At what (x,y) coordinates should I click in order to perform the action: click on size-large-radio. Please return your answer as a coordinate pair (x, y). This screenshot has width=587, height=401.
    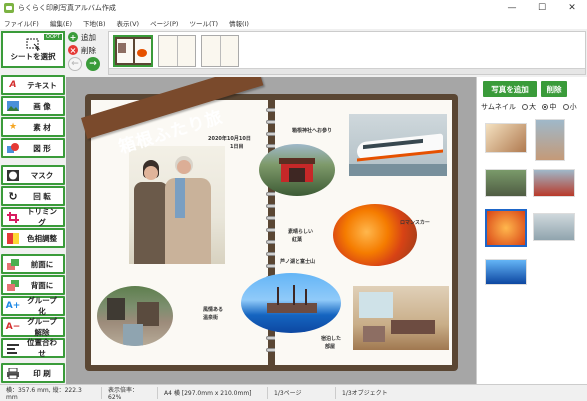
    Looking at the image, I should click on (525, 107).